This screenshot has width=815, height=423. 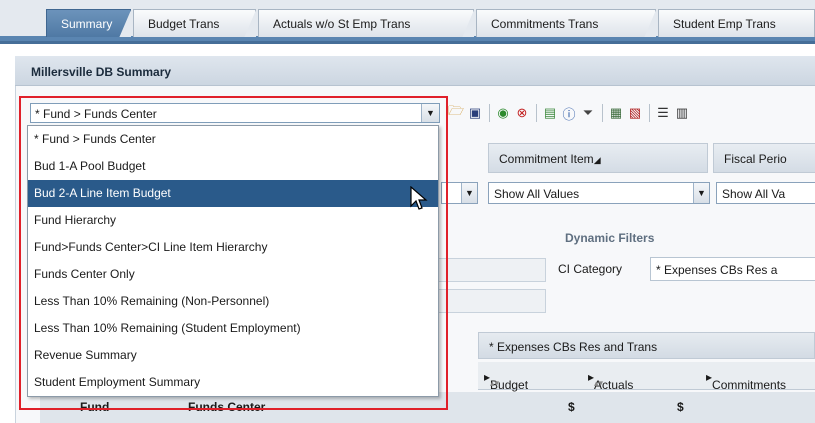 What do you see at coordinates (419, 198) in the screenshot?
I see `mouse-pointer-icon` at bounding box center [419, 198].